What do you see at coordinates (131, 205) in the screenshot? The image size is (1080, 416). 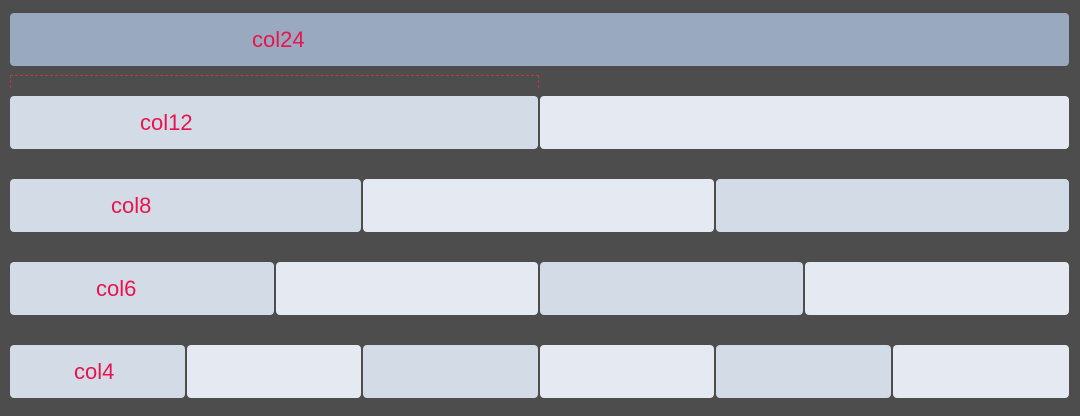 I see `row-label-col8: col8` at bounding box center [131, 205].